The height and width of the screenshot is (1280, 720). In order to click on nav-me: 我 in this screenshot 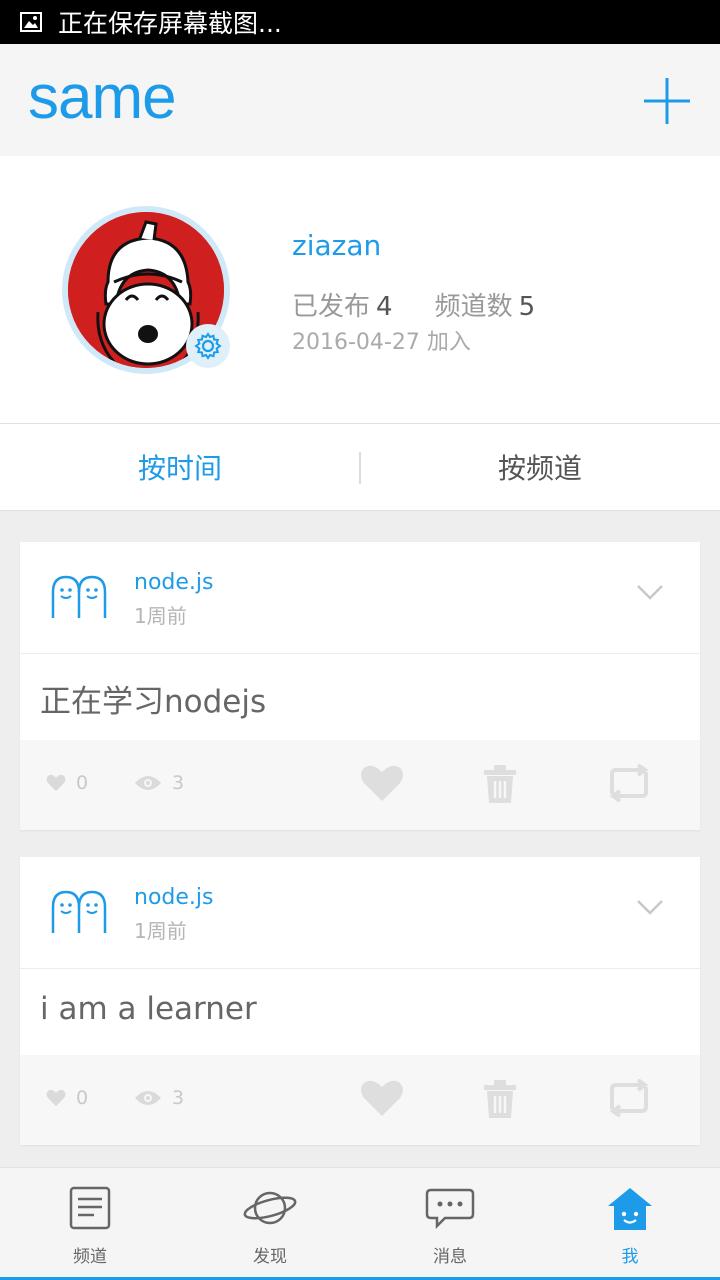, I will do `click(630, 1224)`.